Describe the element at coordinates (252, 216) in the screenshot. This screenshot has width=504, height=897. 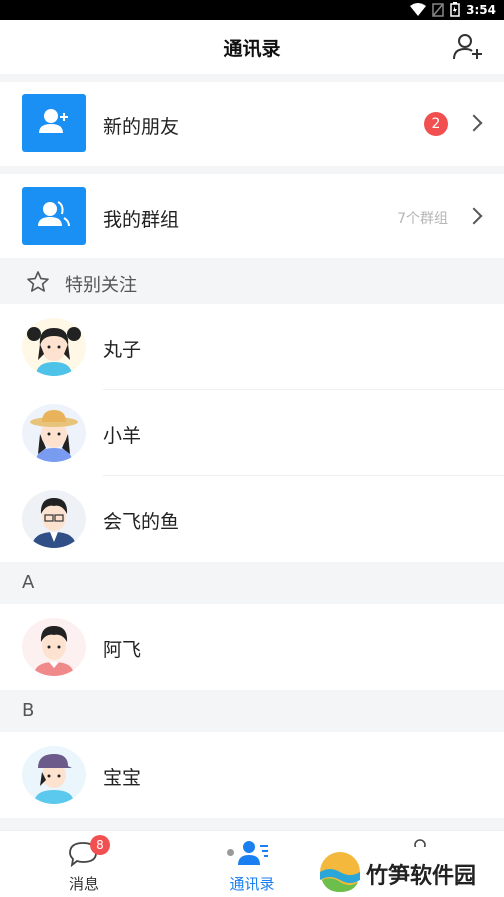
I see `my-groups-row: 我的群组 7个群组` at that location.